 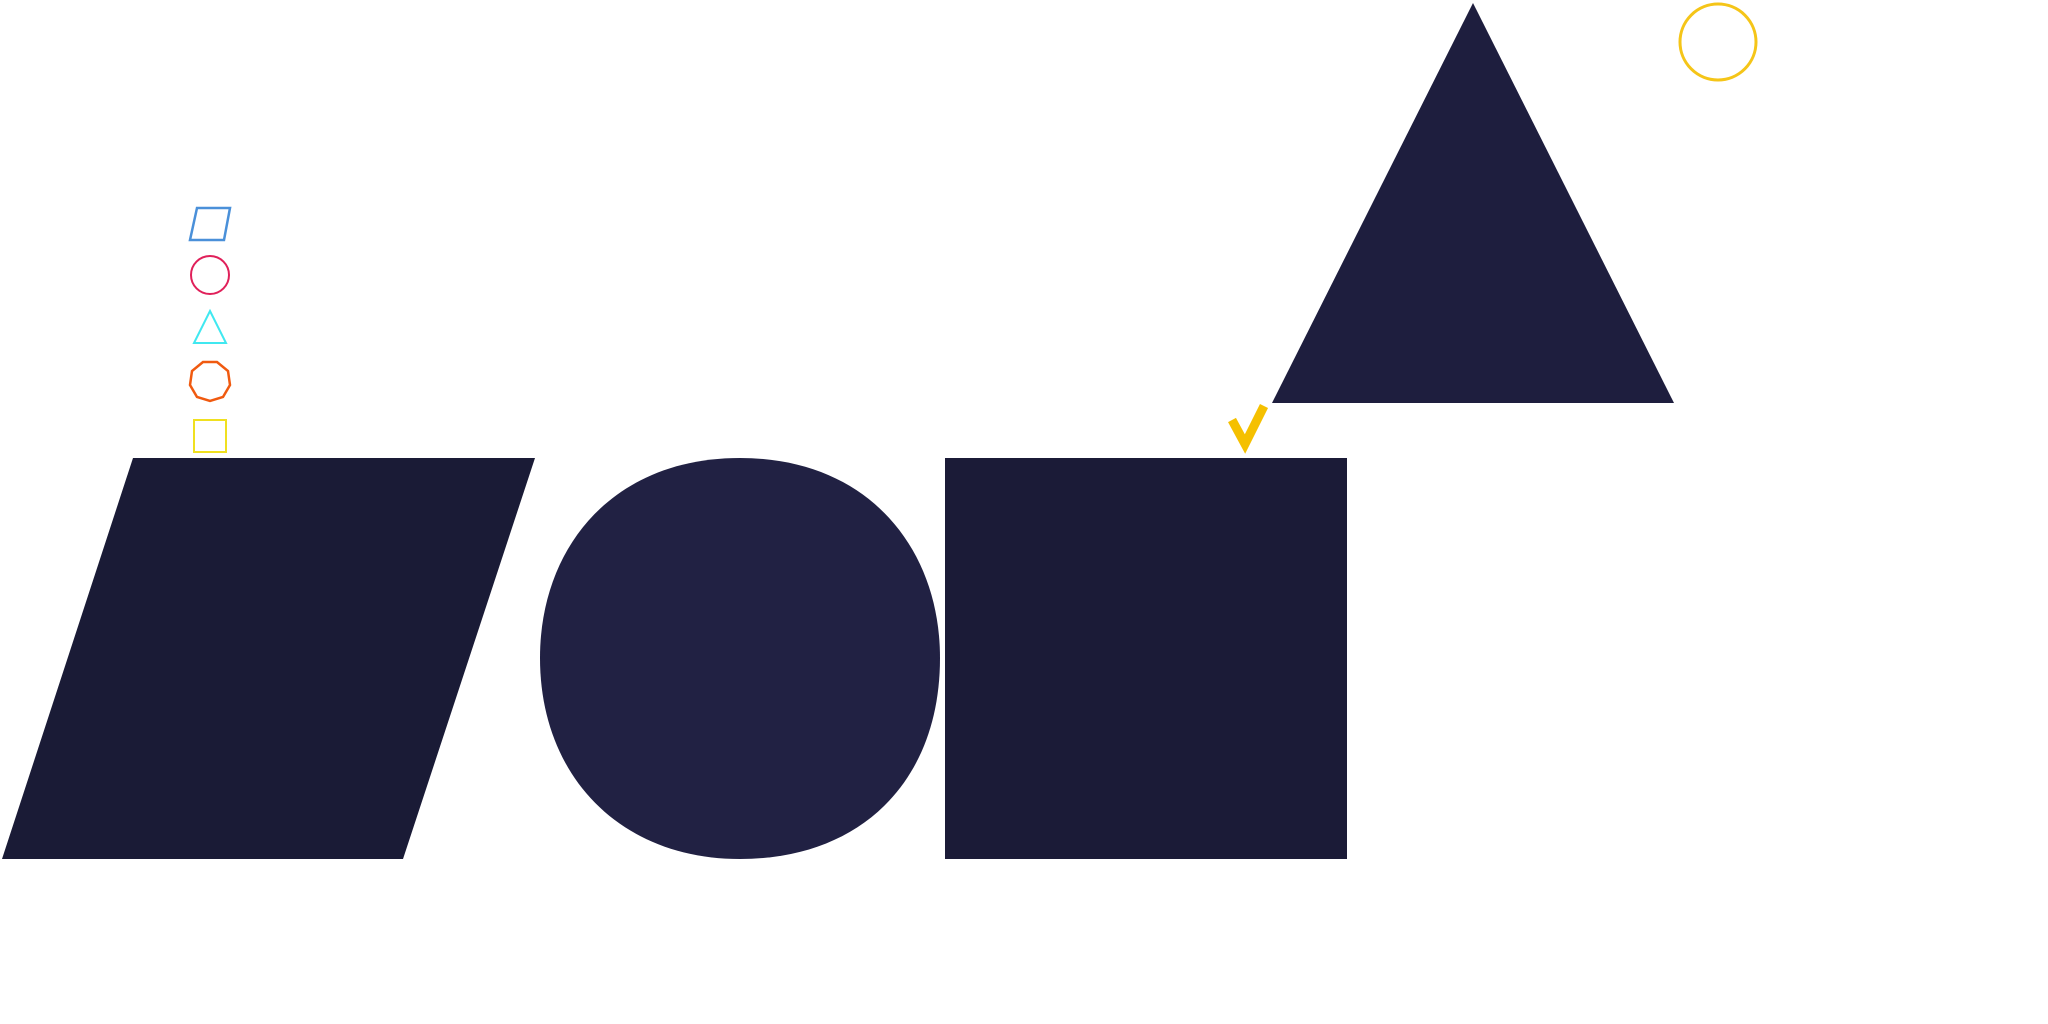 What do you see at coordinates (740, 658) in the screenshot?
I see `circle-shape` at bounding box center [740, 658].